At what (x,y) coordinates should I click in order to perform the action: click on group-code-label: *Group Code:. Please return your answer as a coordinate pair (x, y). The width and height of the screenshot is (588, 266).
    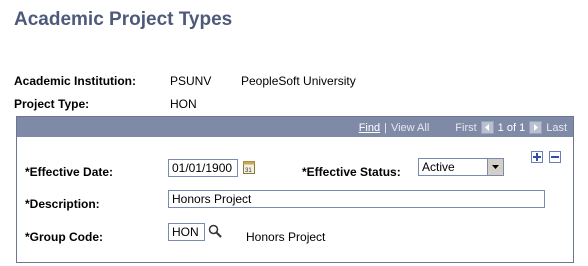
    Looking at the image, I should click on (64, 237).